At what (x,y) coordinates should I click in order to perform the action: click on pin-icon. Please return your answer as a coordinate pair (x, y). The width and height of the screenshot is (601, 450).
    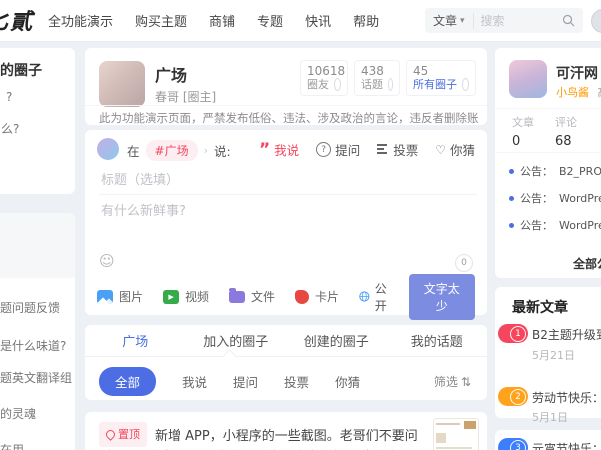
    Looking at the image, I should click on (110, 434).